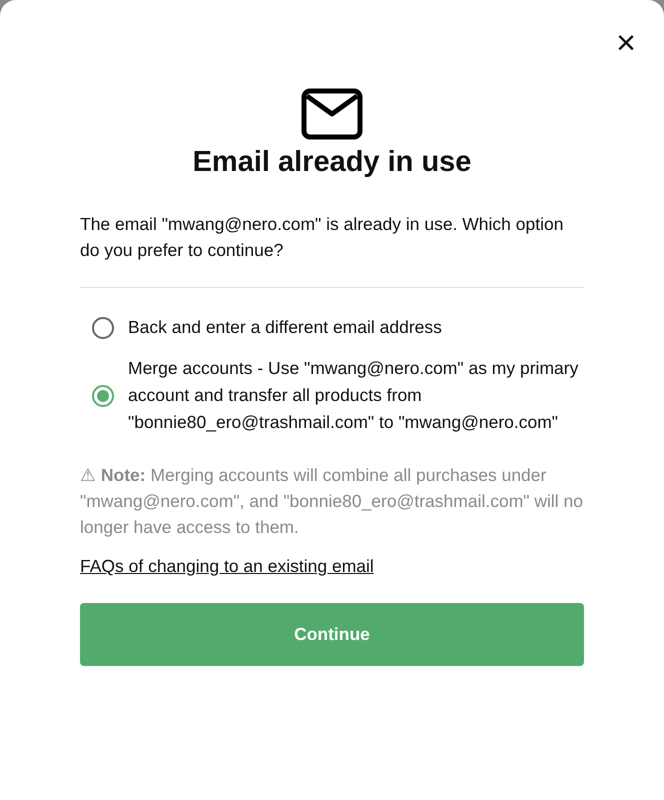  What do you see at coordinates (332, 162) in the screenshot?
I see `dialog-title: Email already in use` at bounding box center [332, 162].